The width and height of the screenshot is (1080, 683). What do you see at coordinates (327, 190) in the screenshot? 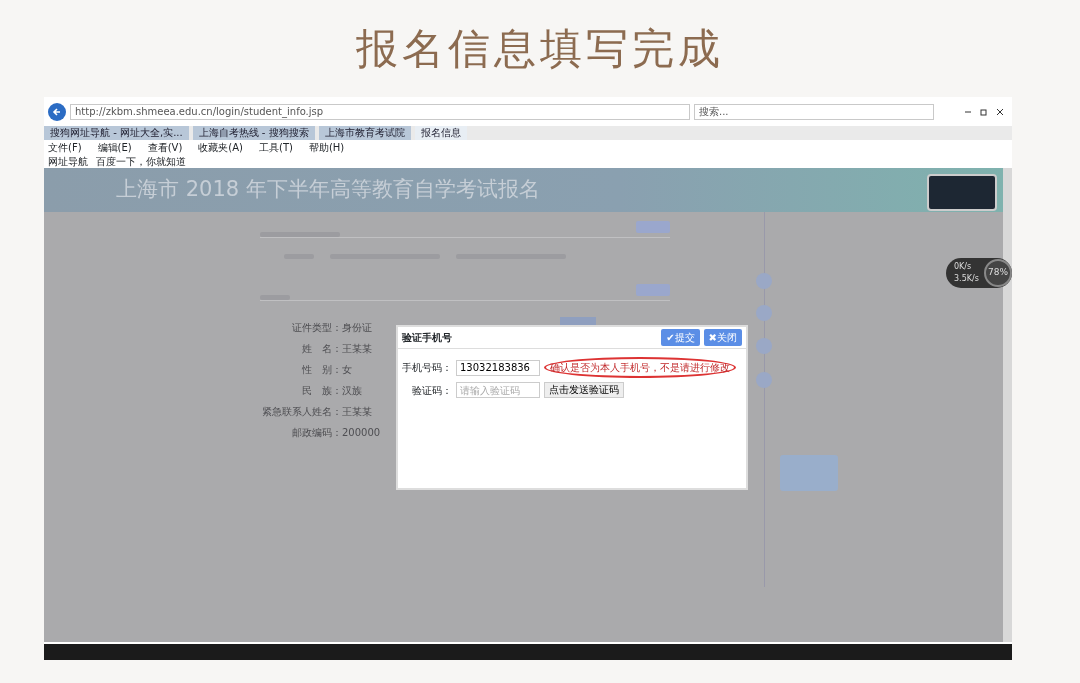
I see `site-banner-title: 上海市 2018 年下半年高等教育自学考试报名` at bounding box center [327, 190].